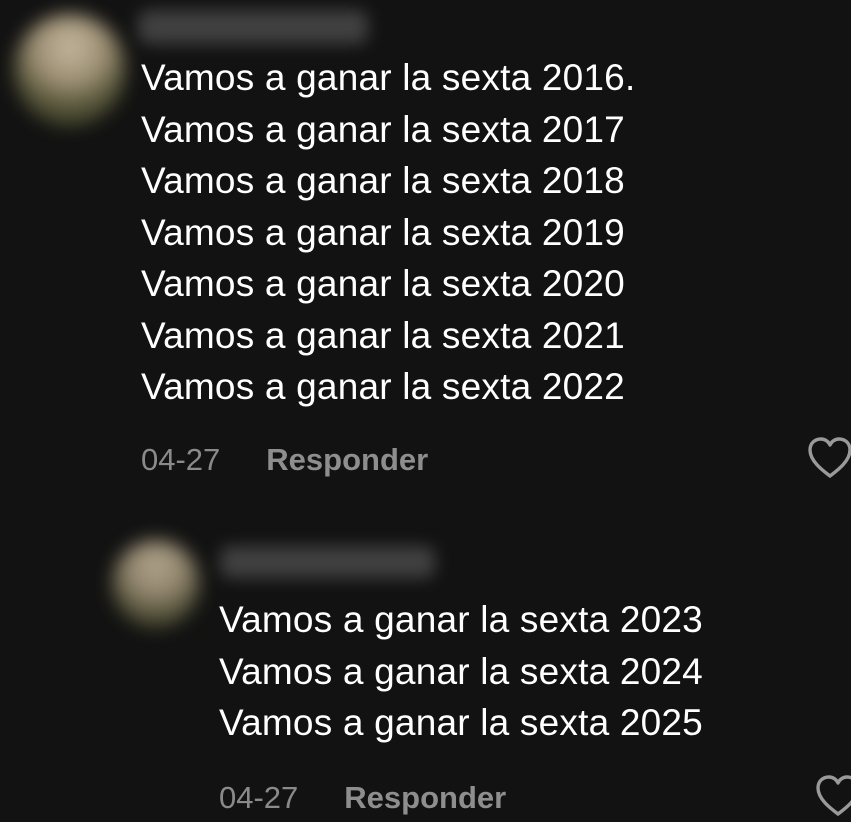 This screenshot has width=851, height=822. What do you see at coordinates (259, 797) in the screenshot?
I see `reply-date: 04-27` at bounding box center [259, 797].